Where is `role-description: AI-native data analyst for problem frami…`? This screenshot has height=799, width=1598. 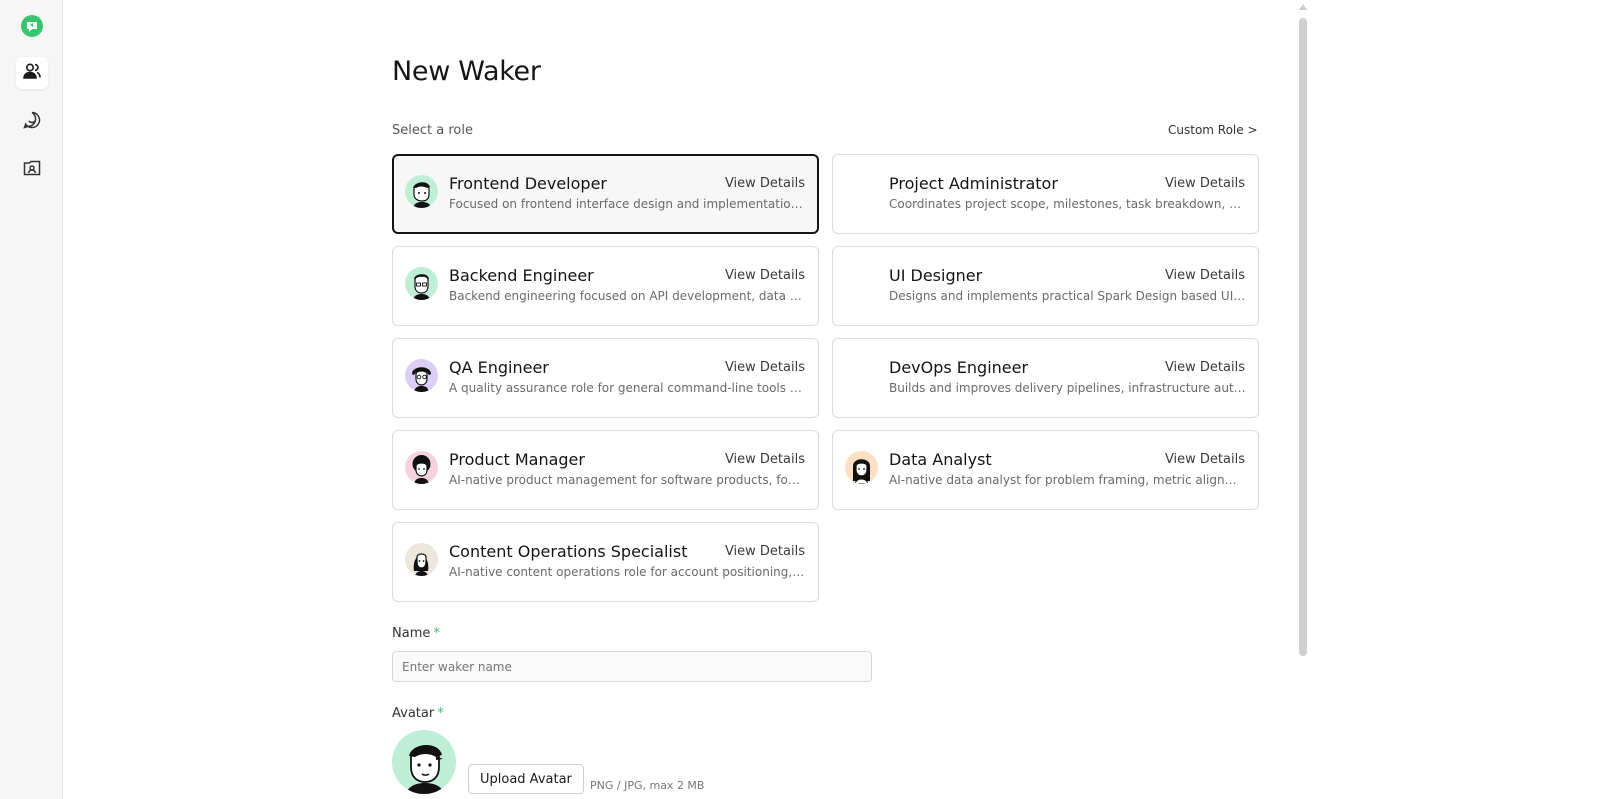 role-description: AI-native data analyst for problem frami… is located at coordinates (1067, 480).